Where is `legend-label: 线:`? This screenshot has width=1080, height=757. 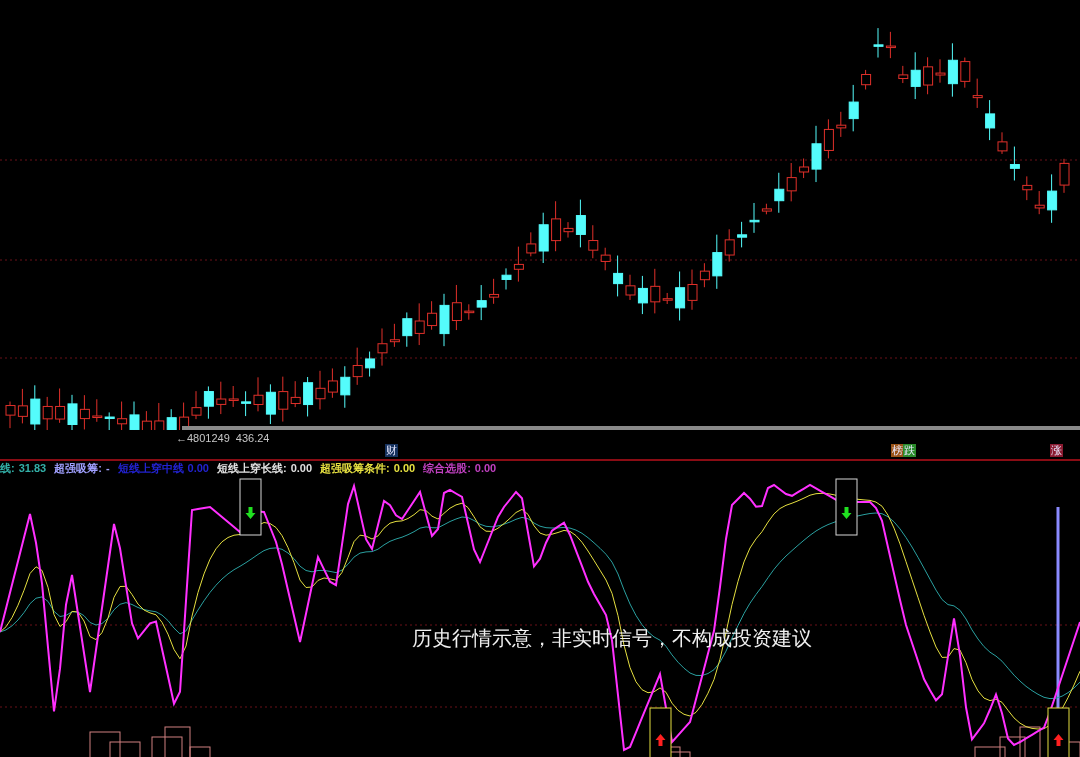 legend-label: 线: is located at coordinates (7, 468).